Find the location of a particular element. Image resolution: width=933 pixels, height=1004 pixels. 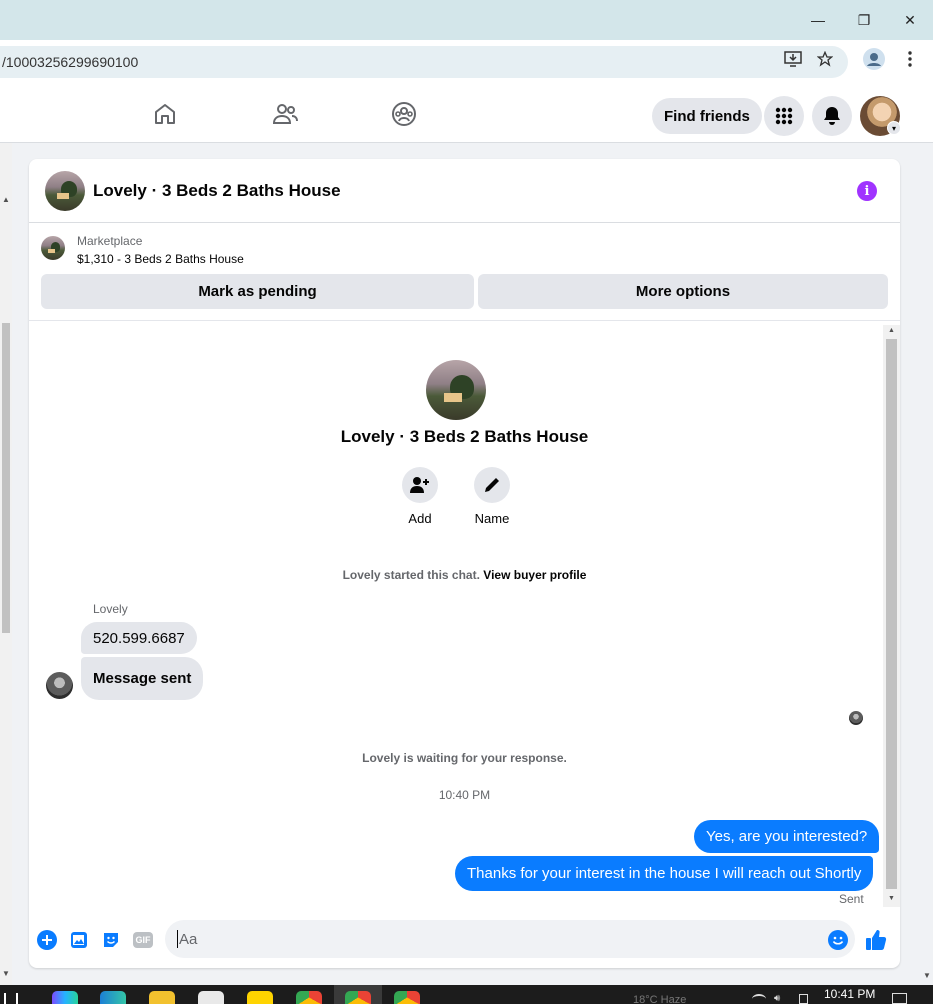

install-app-icon is located at coordinates (793, 59).